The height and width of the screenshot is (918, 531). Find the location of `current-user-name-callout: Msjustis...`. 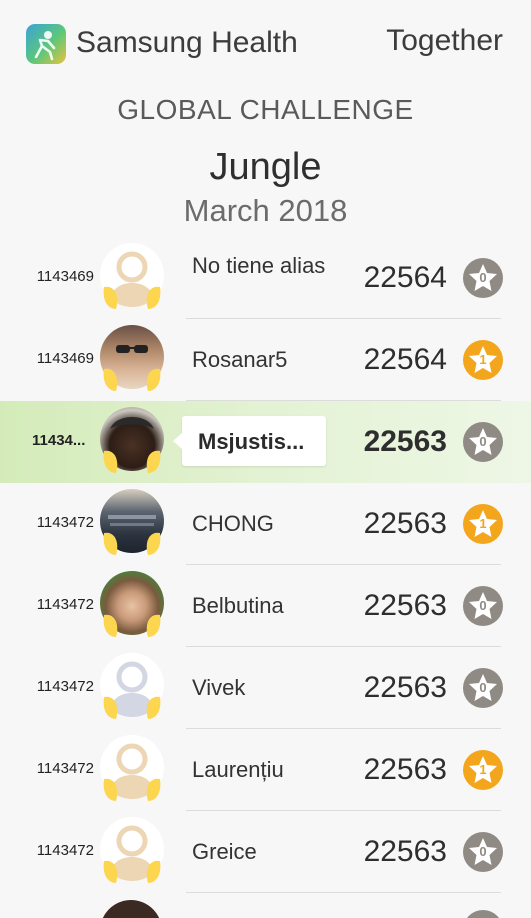

current-user-name-callout: Msjustis... is located at coordinates (249, 441).